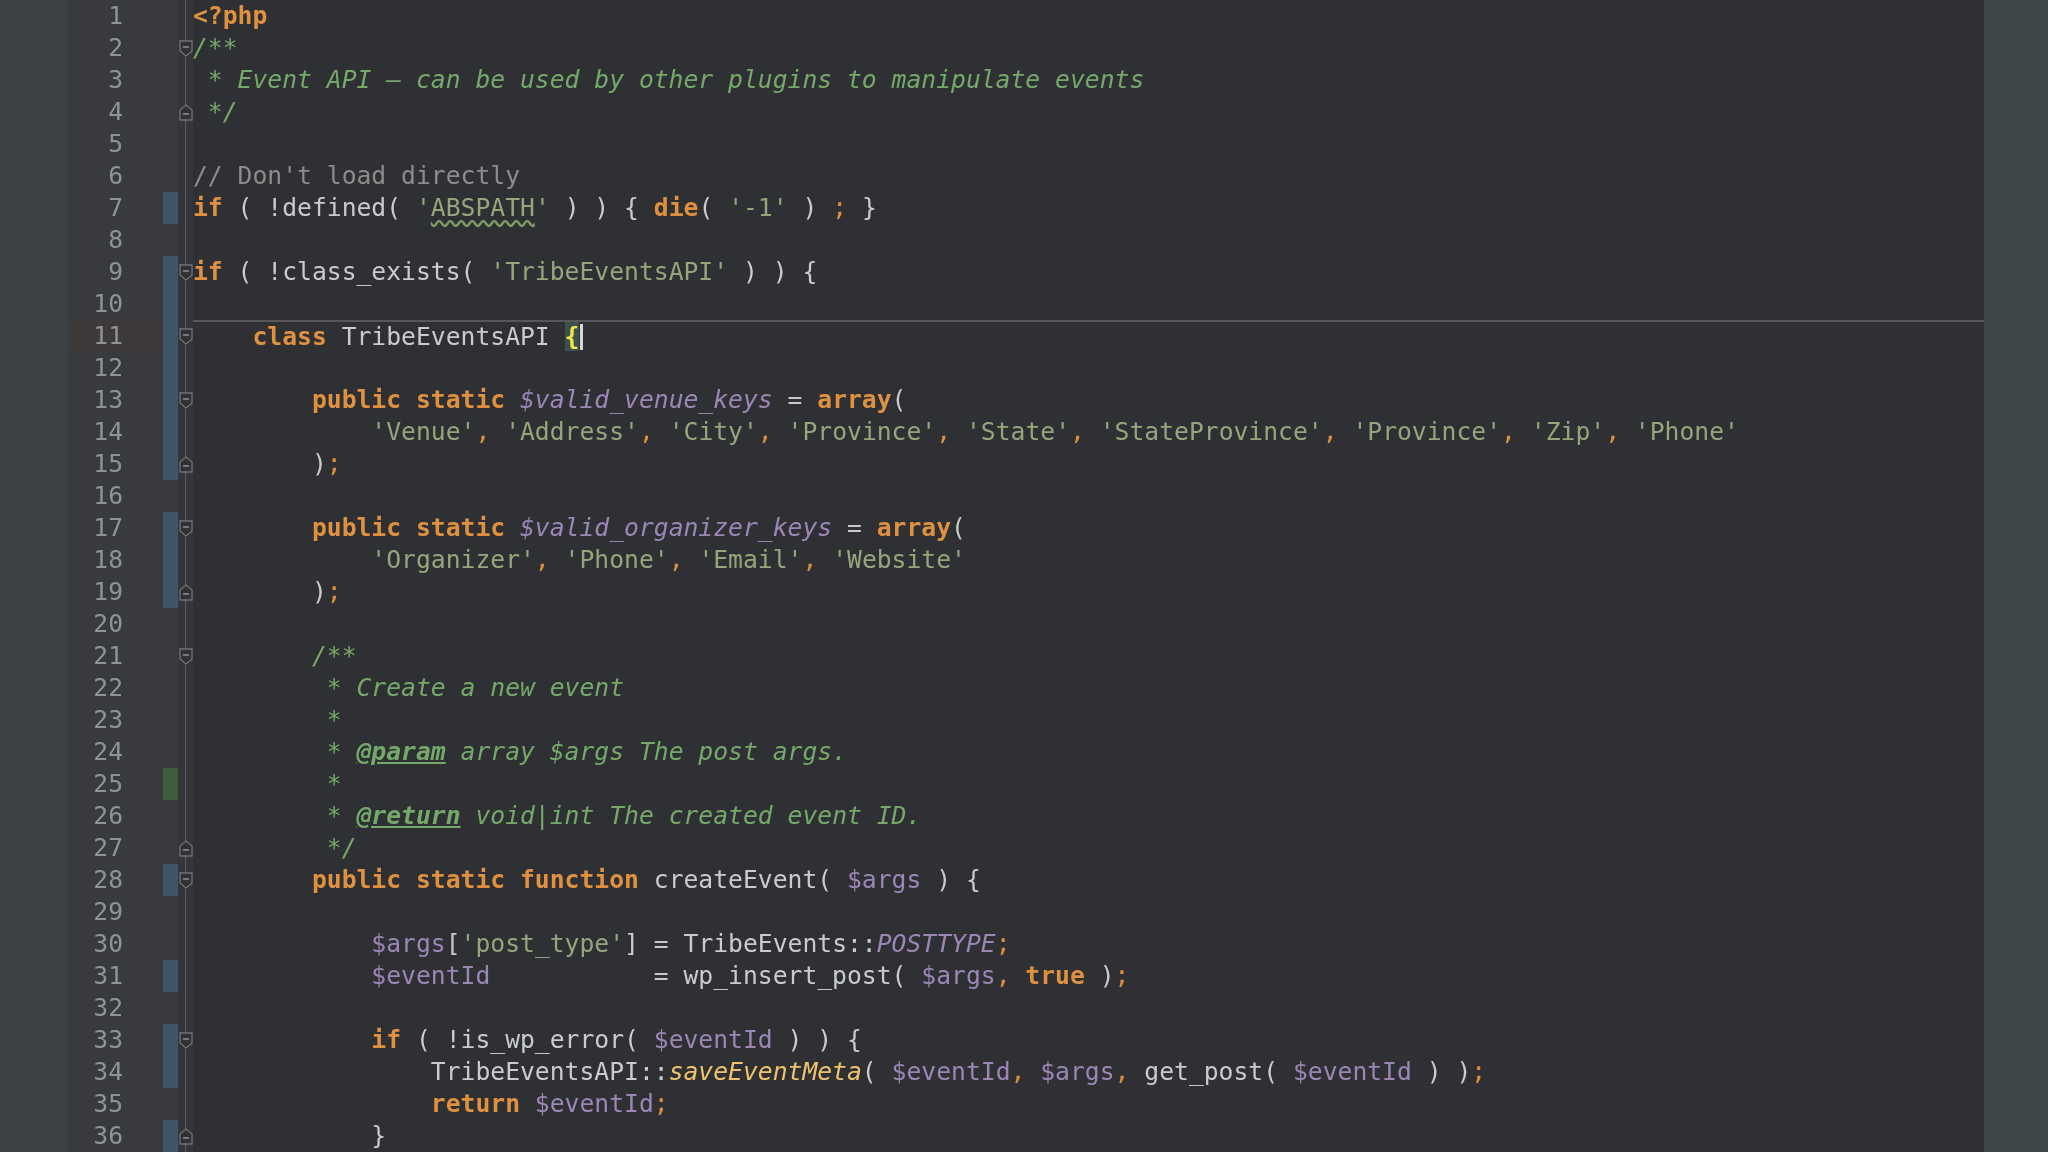  I want to click on line-number: 13, so click(108, 400).